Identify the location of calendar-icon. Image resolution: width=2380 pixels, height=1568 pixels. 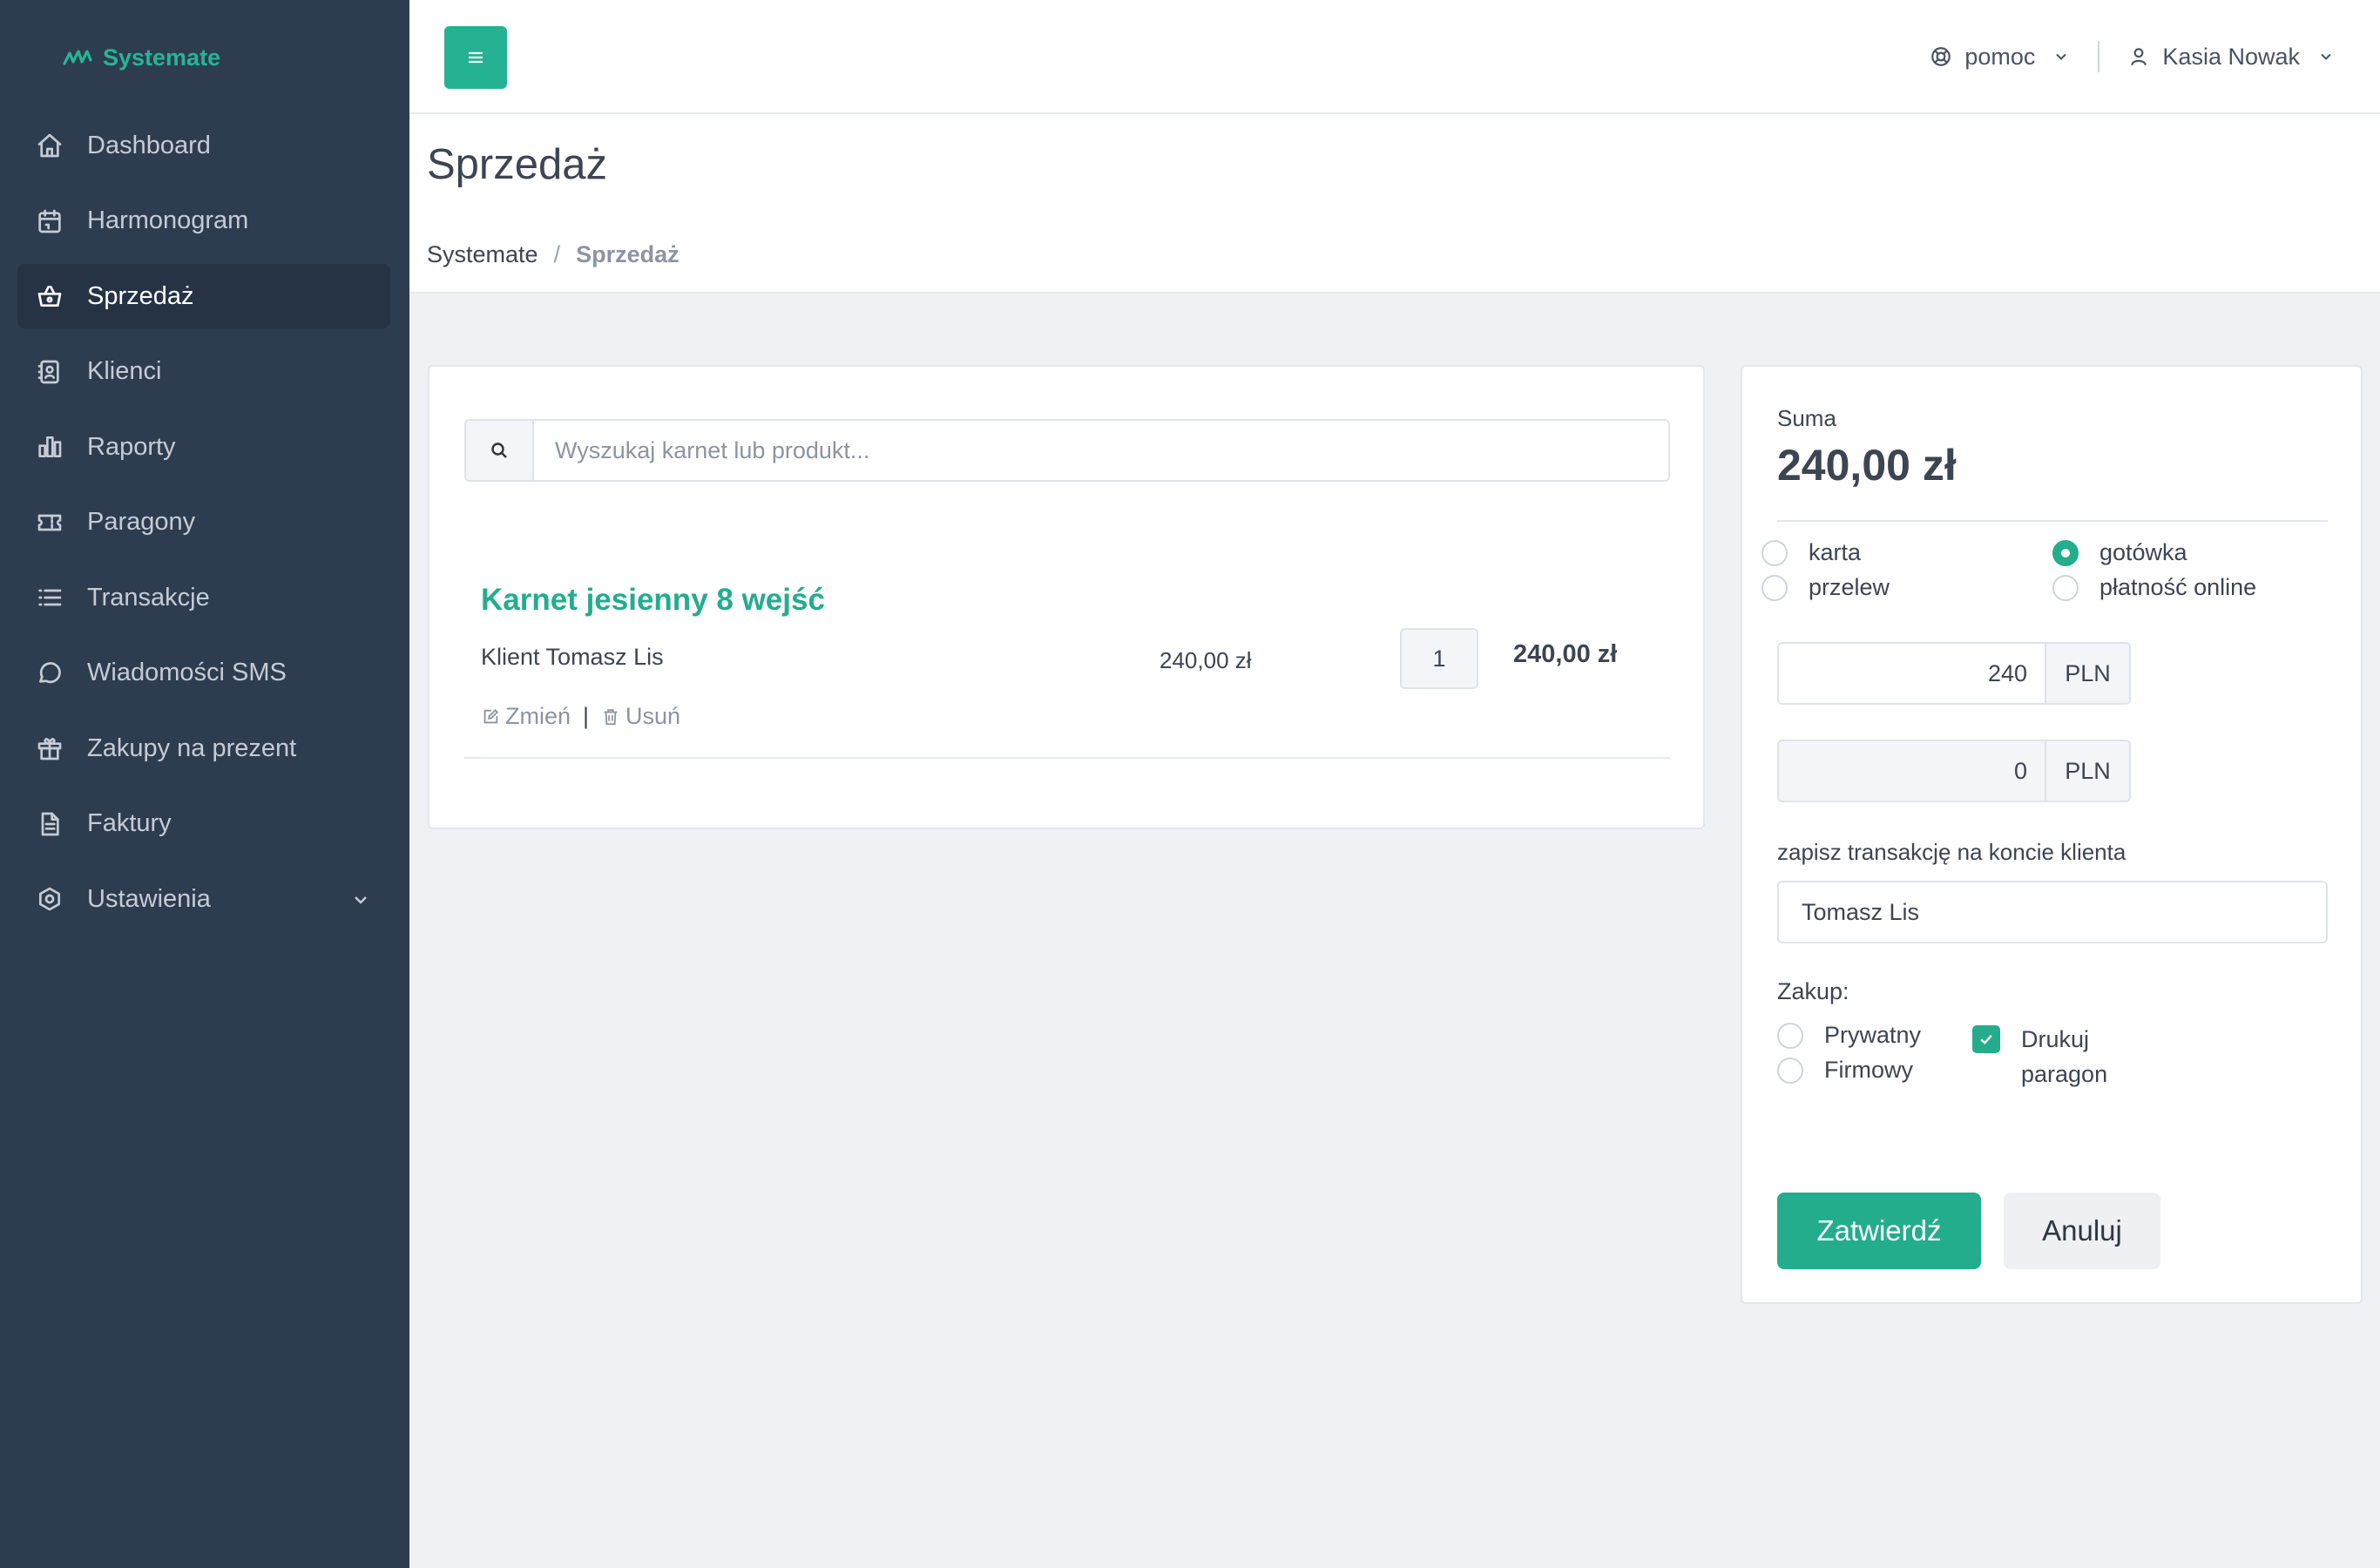
(49, 221).